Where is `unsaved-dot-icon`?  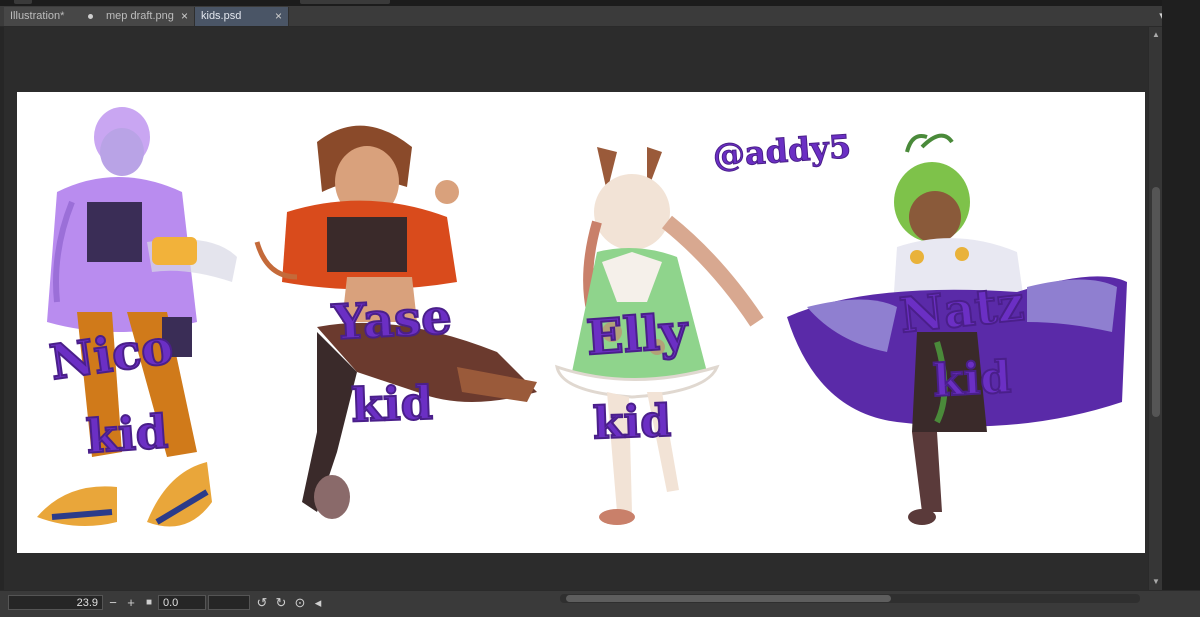
unsaved-dot-icon is located at coordinates (90, 16).